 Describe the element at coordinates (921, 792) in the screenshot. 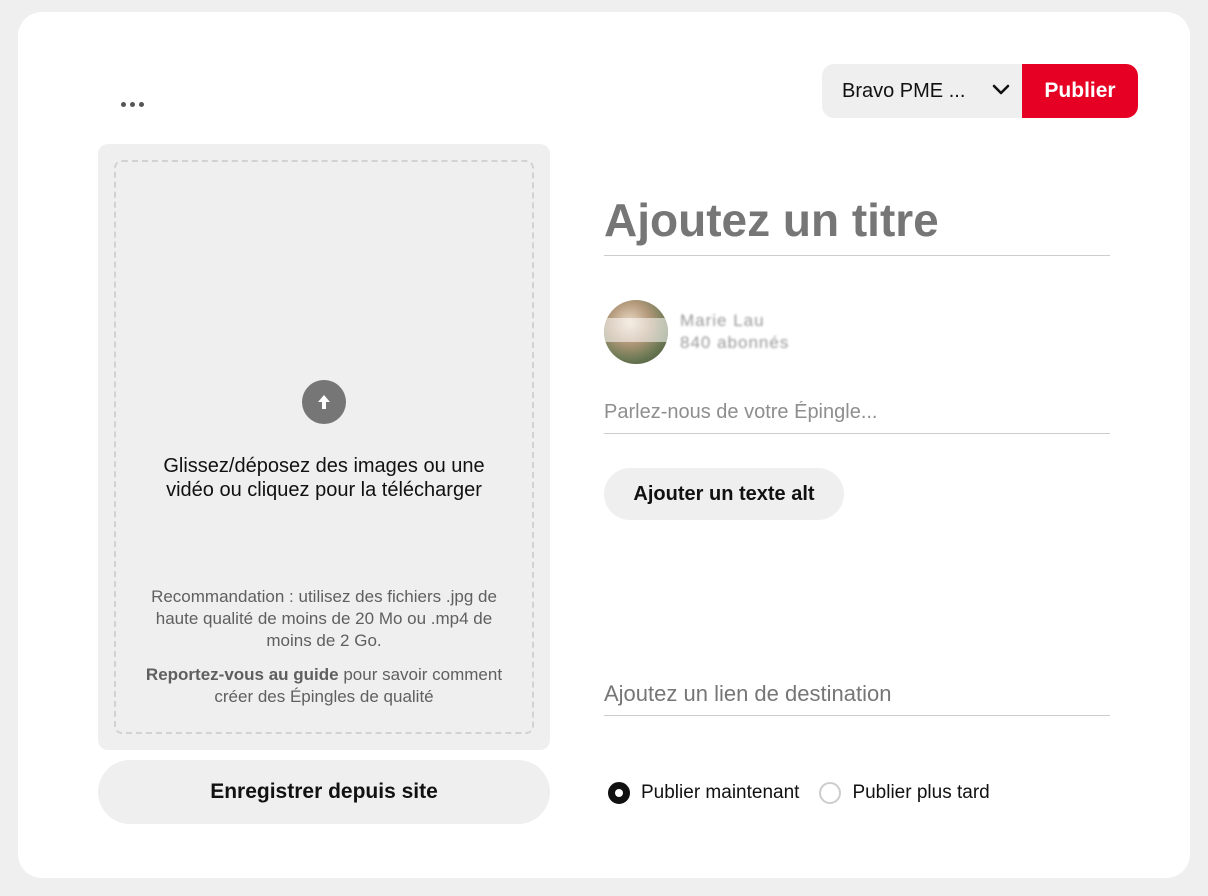

I see `publish-later-label: Publier plus tard` at that location.